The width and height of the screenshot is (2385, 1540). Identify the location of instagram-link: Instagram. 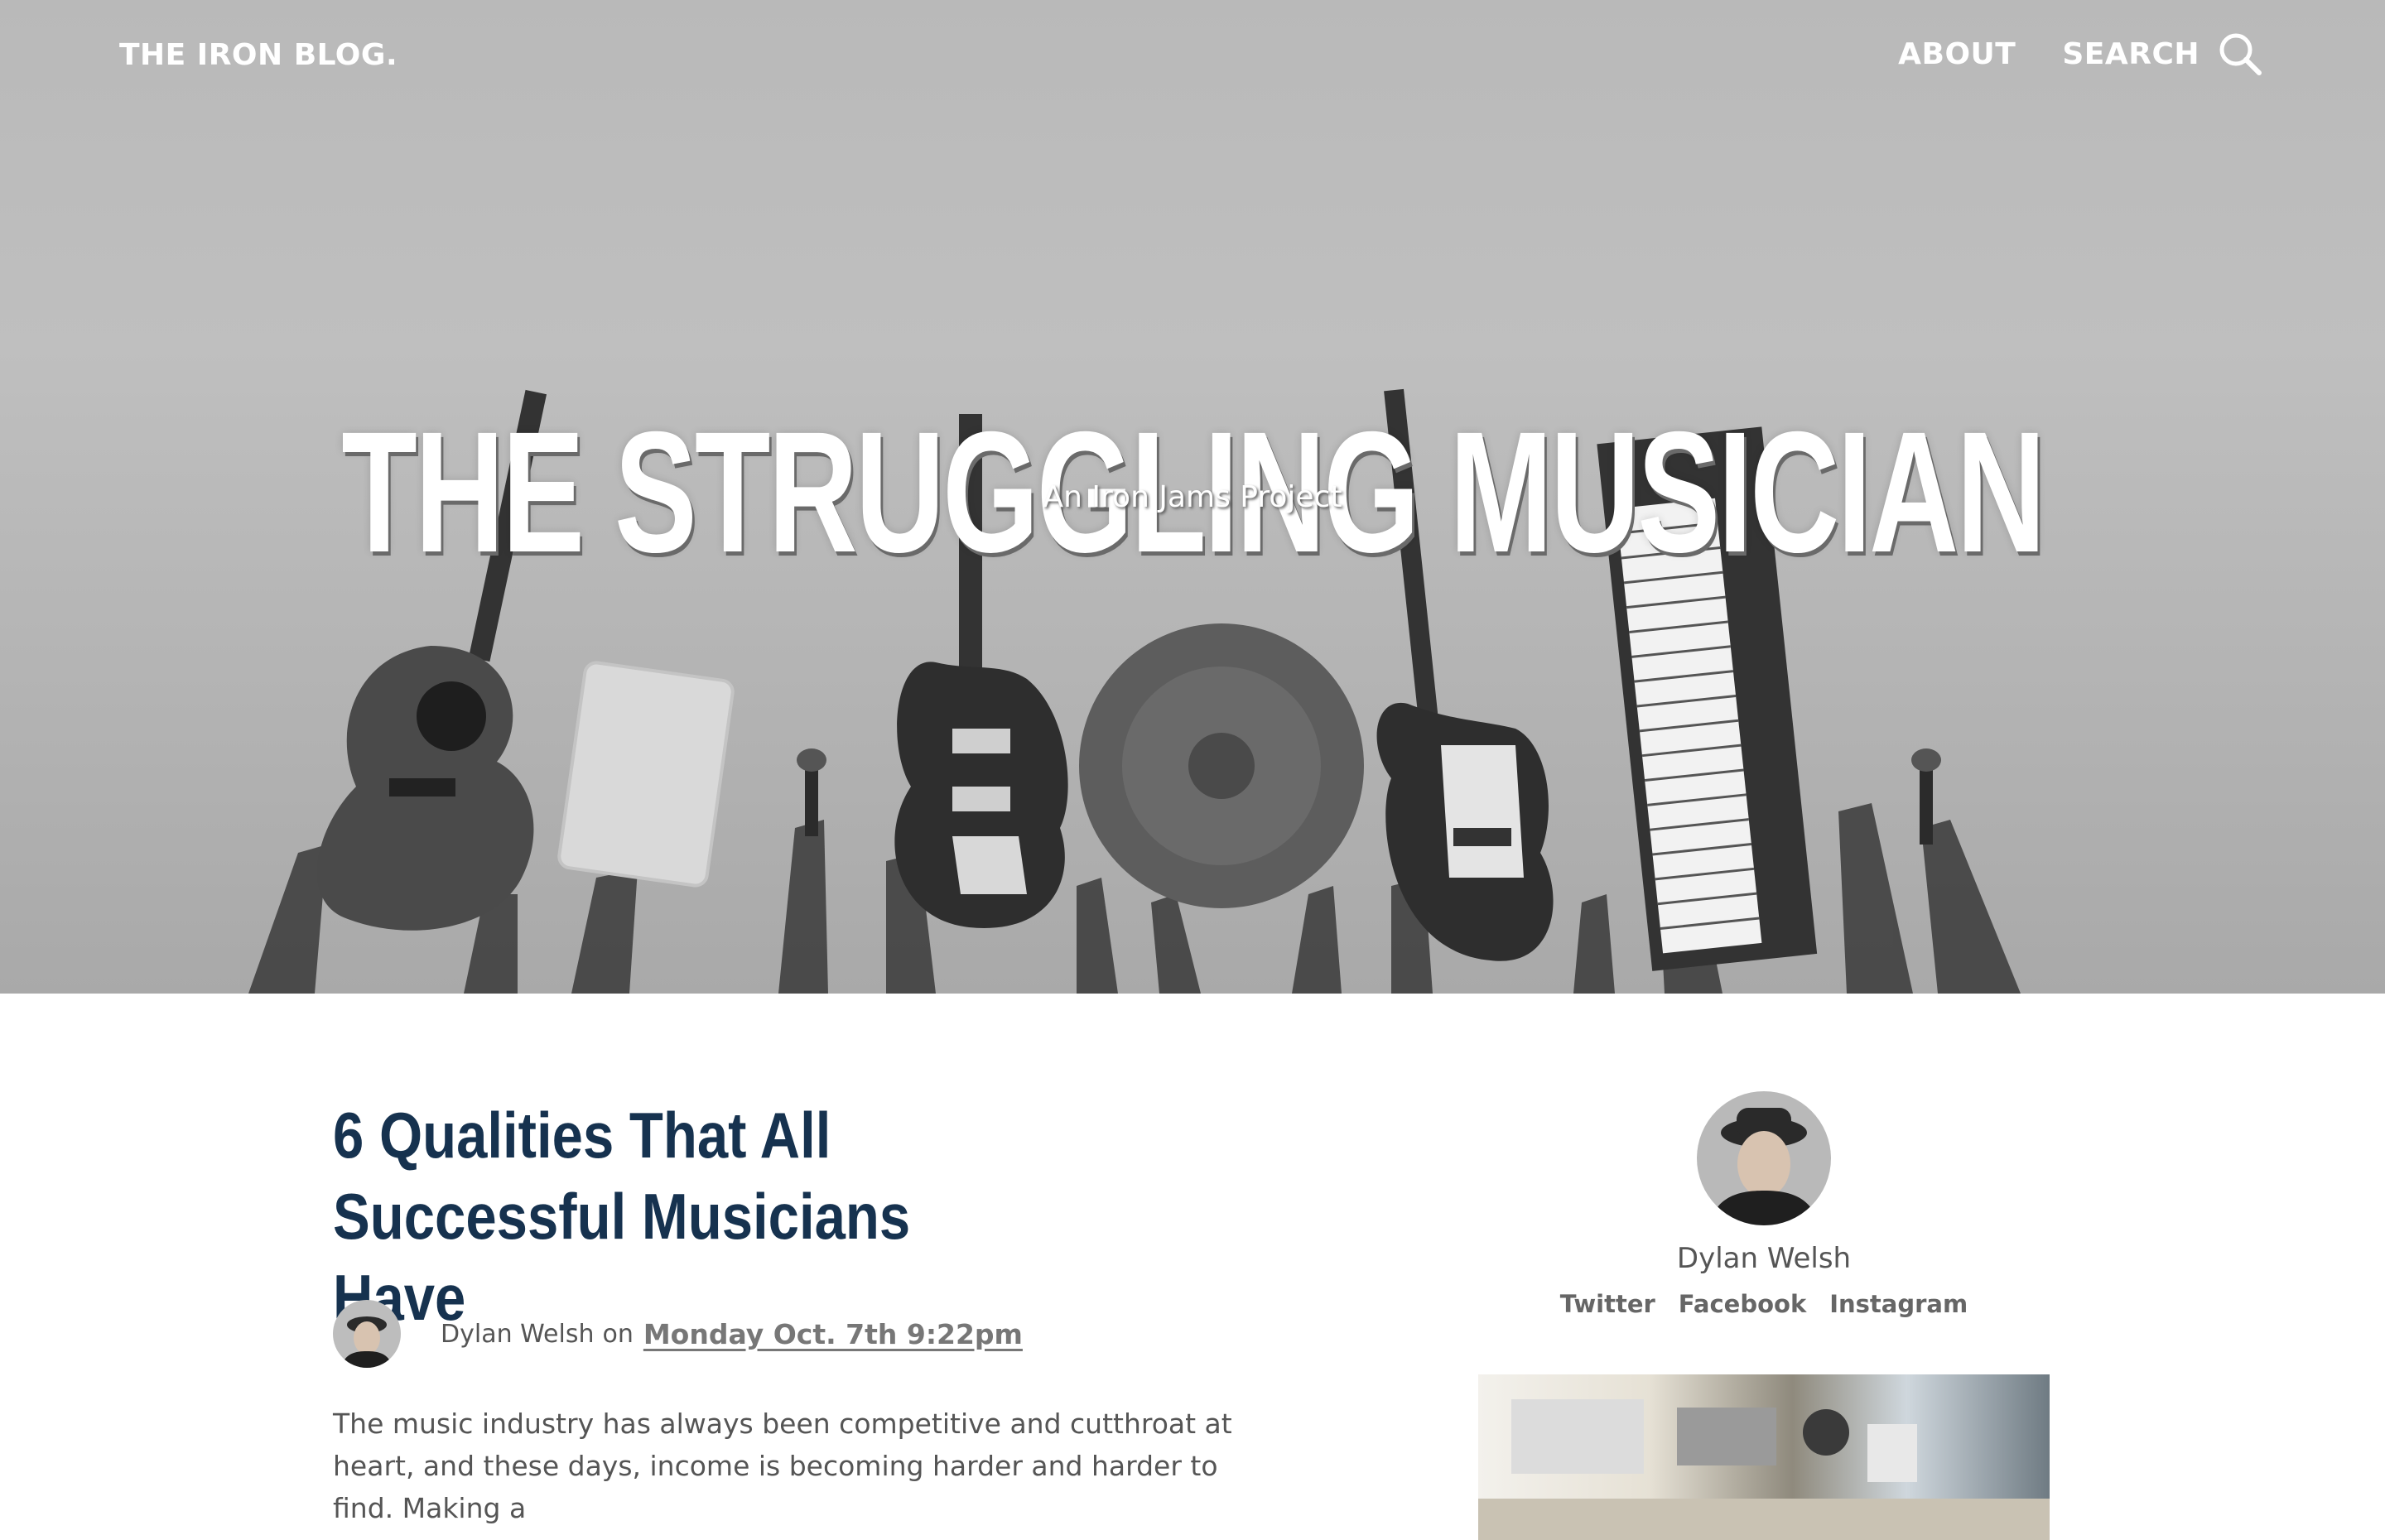
(1898, 1304).